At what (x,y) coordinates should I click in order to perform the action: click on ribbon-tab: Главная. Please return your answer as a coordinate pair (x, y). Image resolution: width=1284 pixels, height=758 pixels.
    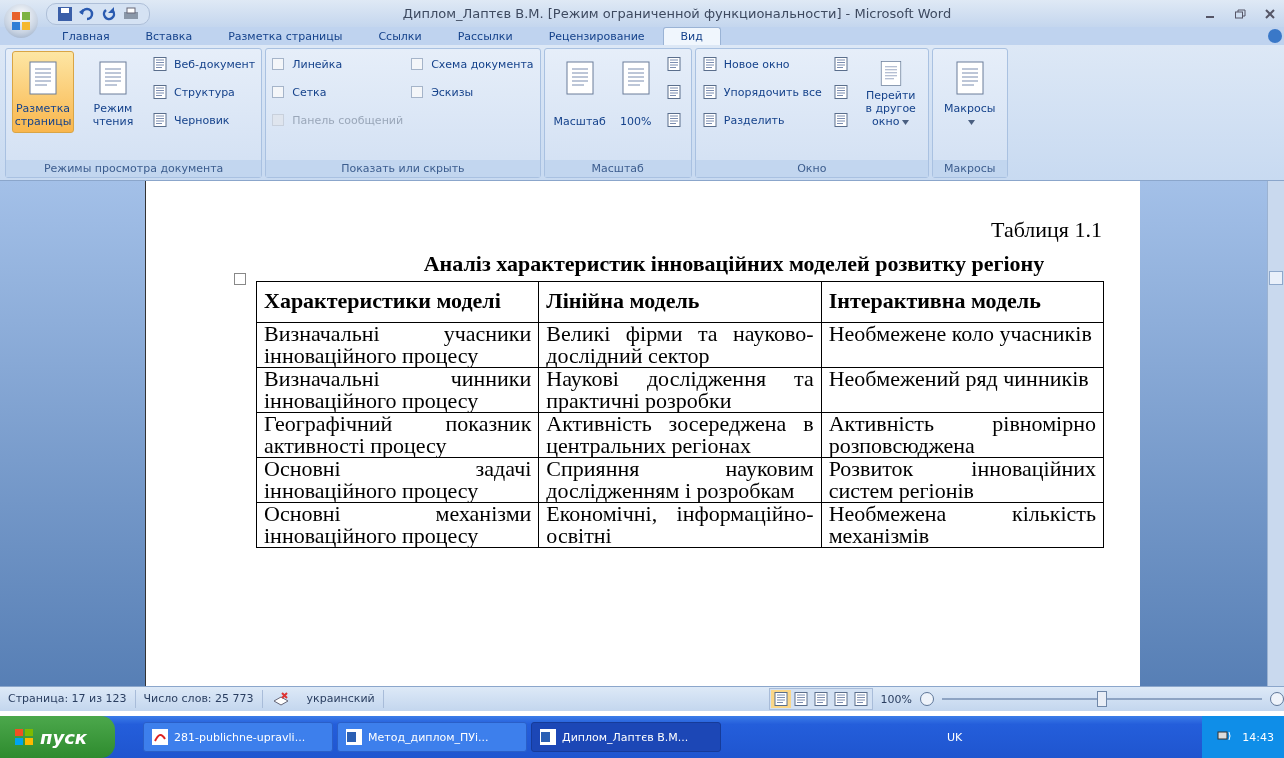
    Looking at the image, I should click on (86, 36).